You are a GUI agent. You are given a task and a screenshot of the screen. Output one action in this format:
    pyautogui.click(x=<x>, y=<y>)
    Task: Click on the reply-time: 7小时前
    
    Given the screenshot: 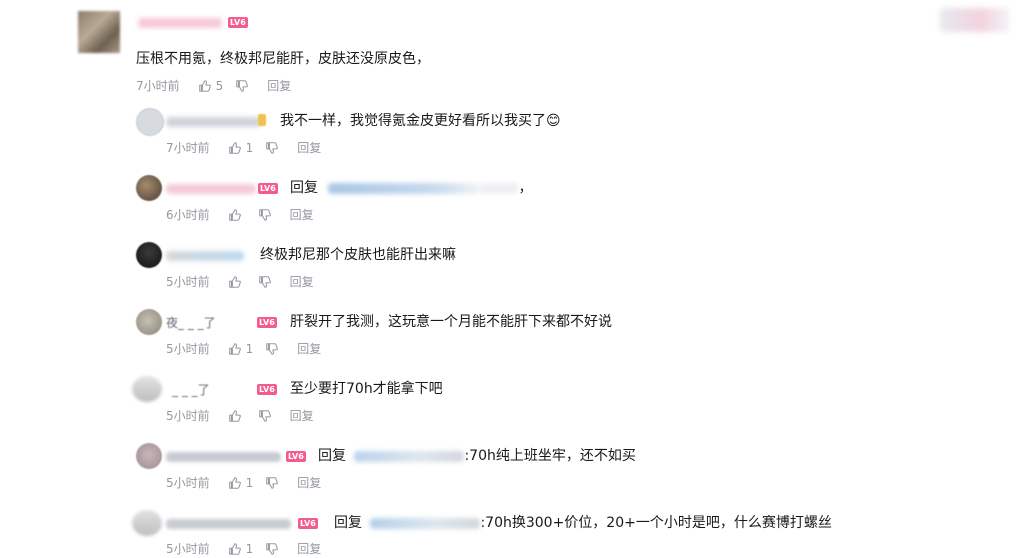 What is the action you would take?
    pyautogui.click(x=188, y=148)
    